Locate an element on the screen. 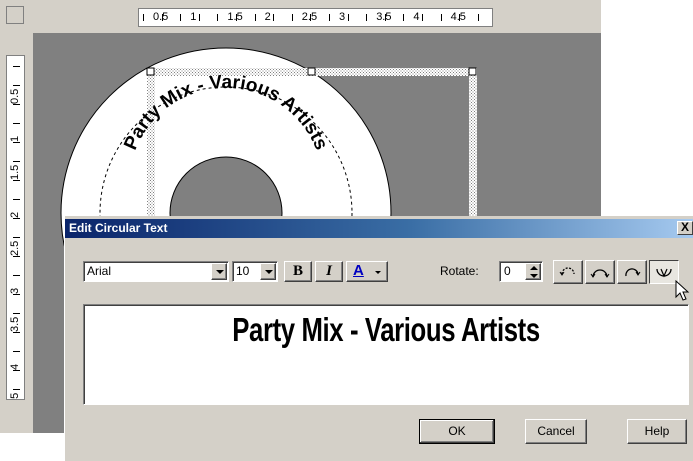 The image size is (693, 461). rotate-ccw-icon is located at coordinates (567, 271).